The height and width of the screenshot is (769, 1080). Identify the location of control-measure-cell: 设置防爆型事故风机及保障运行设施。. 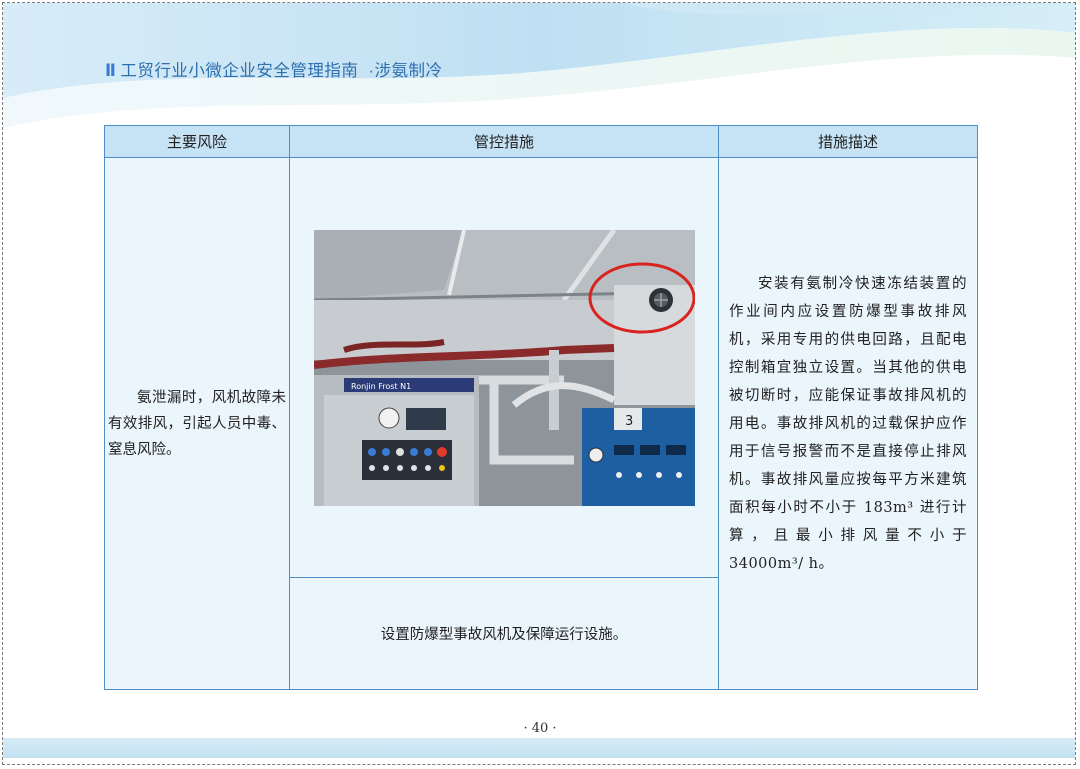
(504, 633).